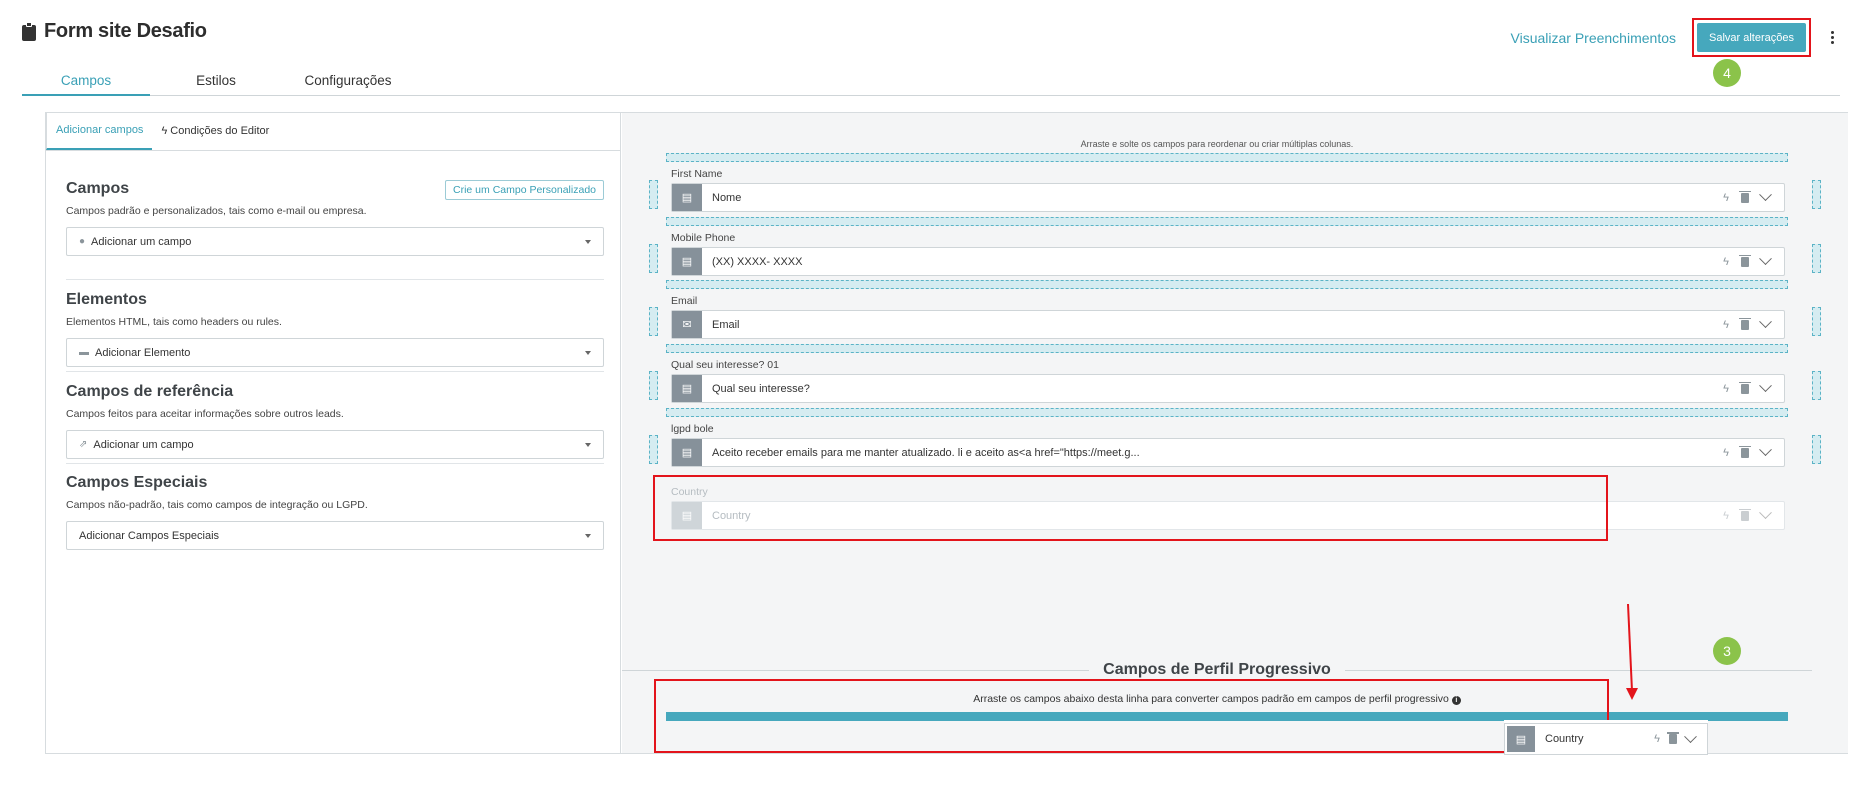 This screenshot has height=802, width=1867. What do you see at coordinates (99, 131) in the screenshot?
I see `tab-add-fields: Adicionar campos` at bounding box center [99, 131].